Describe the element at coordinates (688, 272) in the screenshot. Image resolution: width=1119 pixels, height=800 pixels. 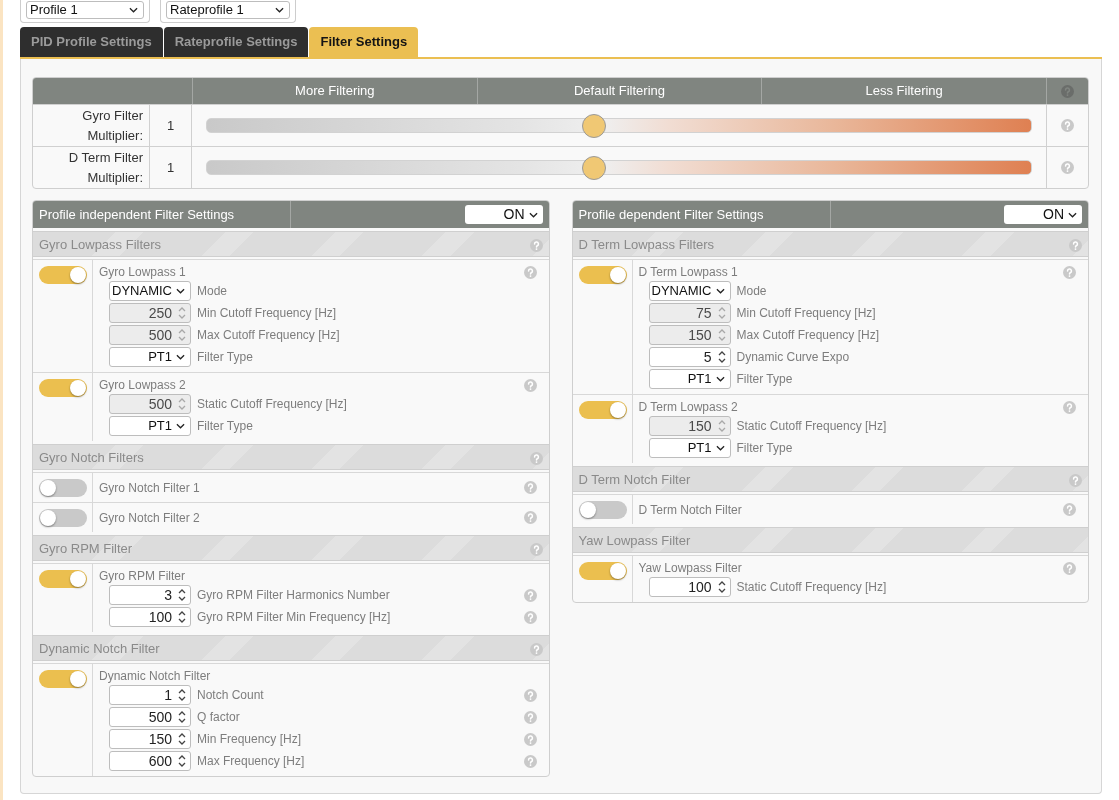
I see `filter-name: D Term Lowpass 1` at that location.